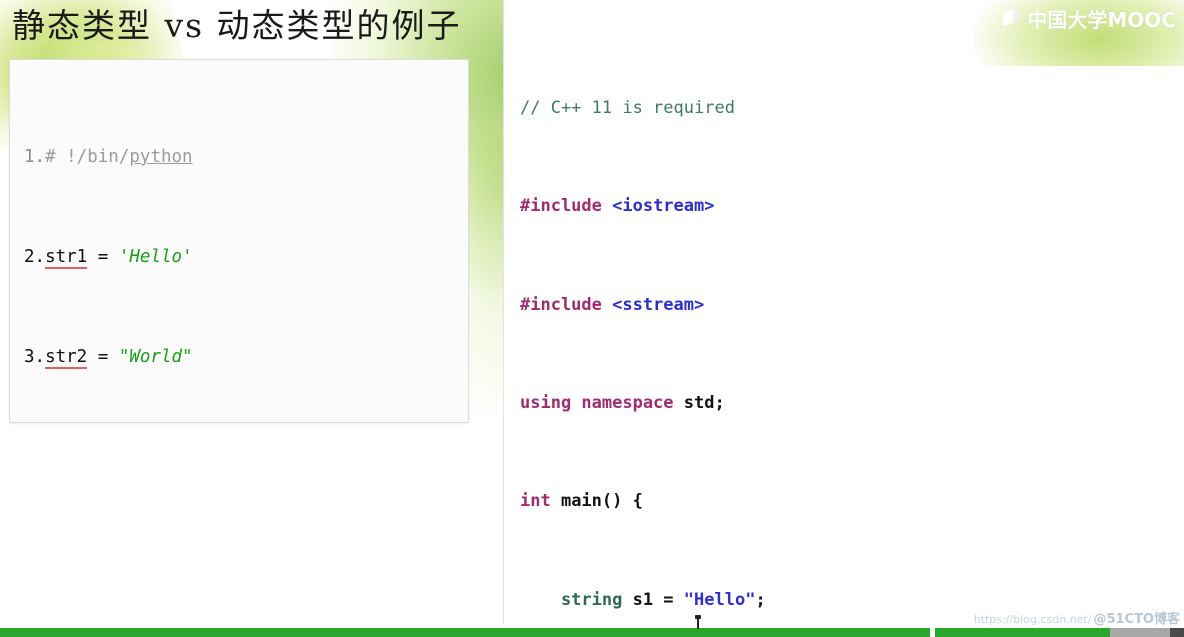 The image size is (1184, 637). What do you see at coordinates (1136, 619) in the screenshot?
I see `watermark-brand: @51CTO博客` at bounding box center [1136, 619].